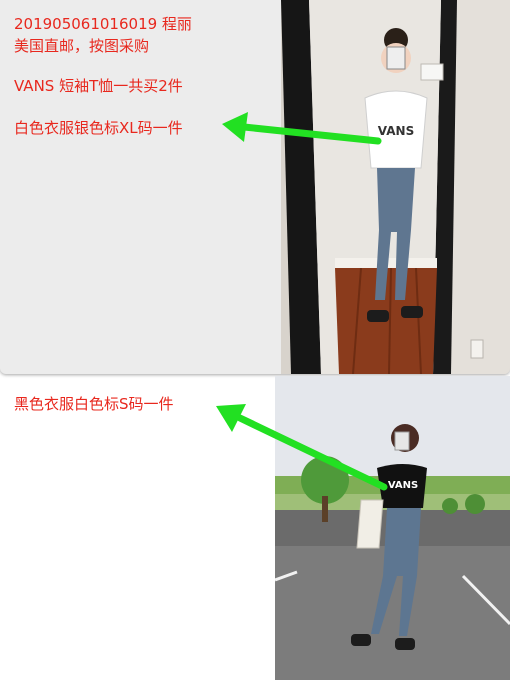 Image resolution: width=510 pixels, height=680 pixels. What do you see at coordinates (94, 404) in the screenshot?
I see `black-shirt-note: 黑色衣服白色标S码一件` at bounding box center [94, 404].